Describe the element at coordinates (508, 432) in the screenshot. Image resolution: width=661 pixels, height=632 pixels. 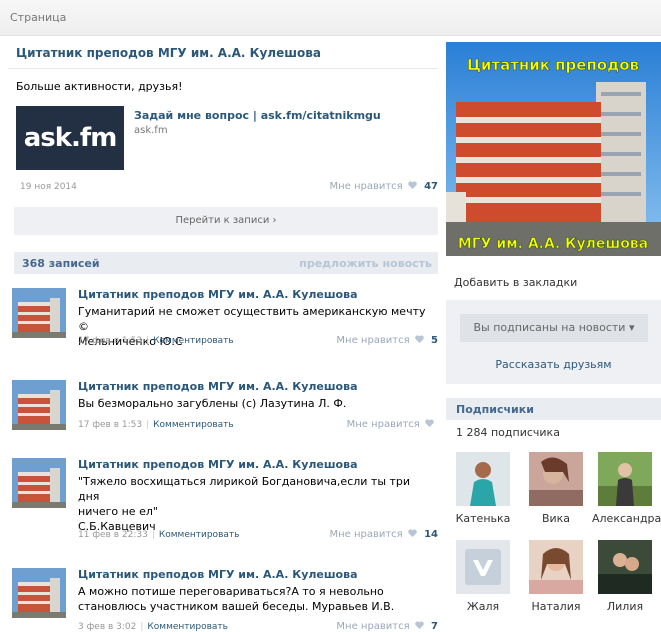
I see `subscribers-count: 1 284 подписчика` at that location.